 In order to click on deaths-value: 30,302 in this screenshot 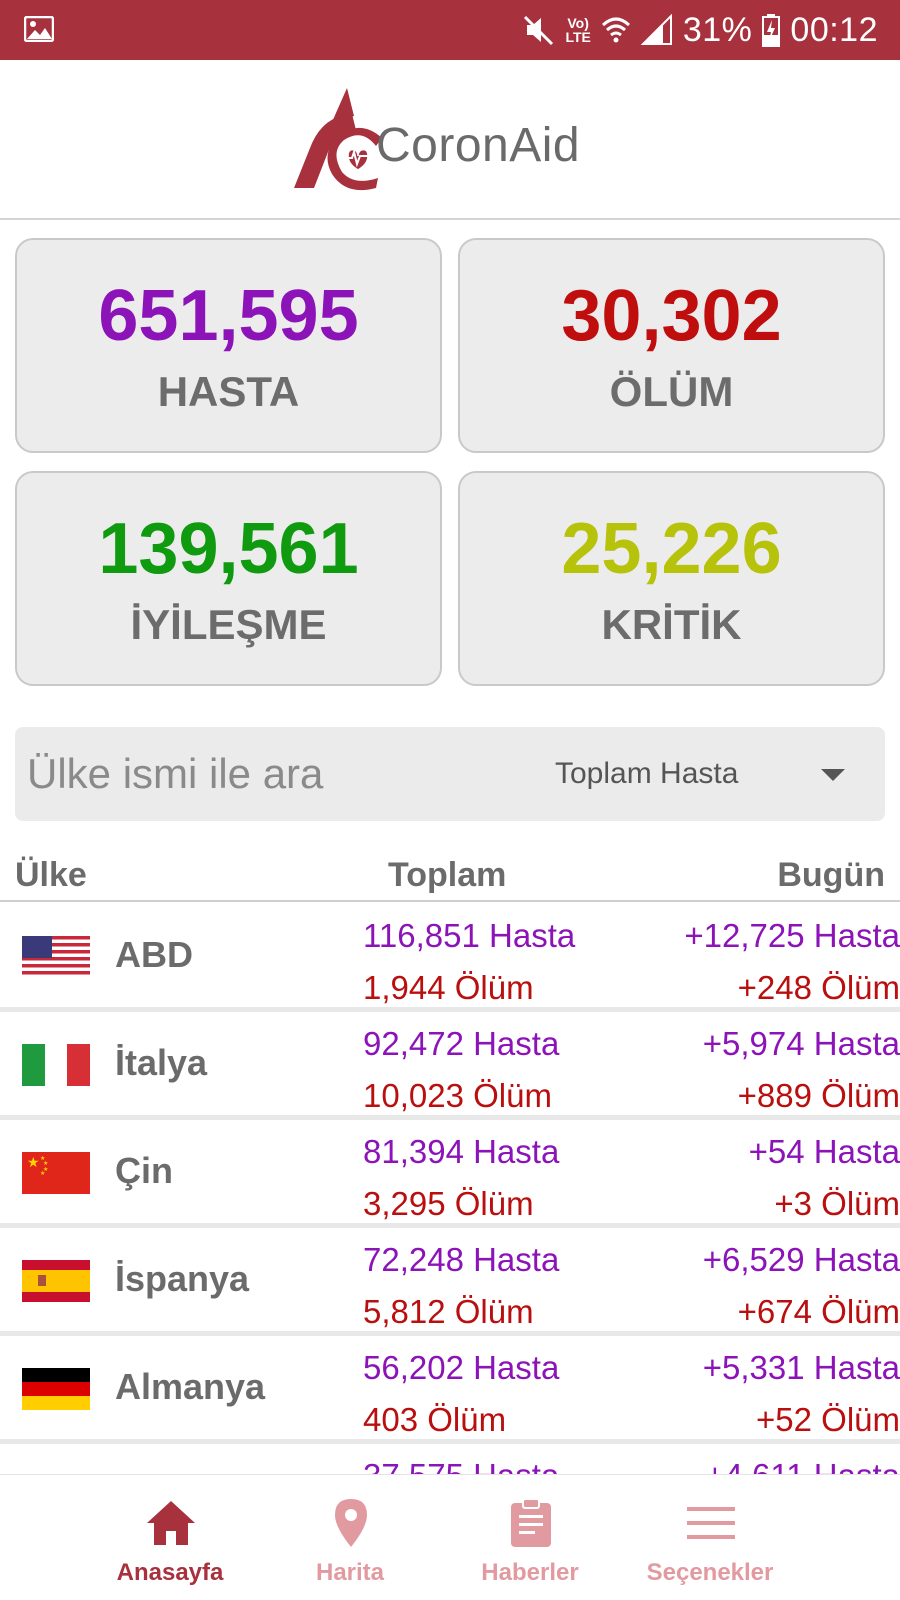, I will do `click(671, 316)`.